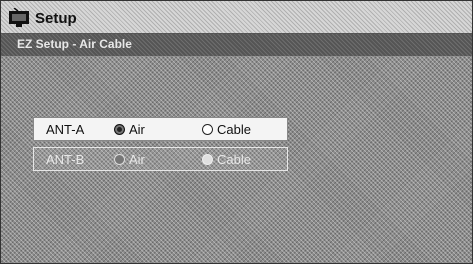  Describe the element at coordinates (234, 159) in the screenshot. I see `ant-b-cable-label: Cable` at that location.